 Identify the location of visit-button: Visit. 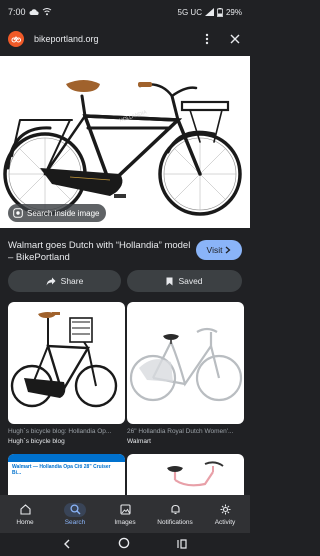
(219, 250).